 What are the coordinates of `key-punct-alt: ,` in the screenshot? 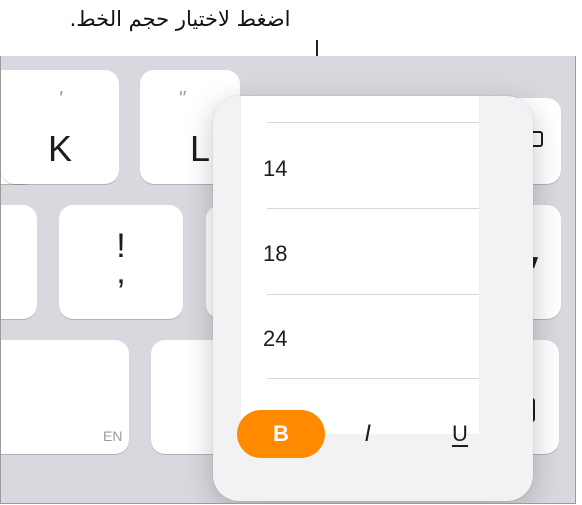 It's located at (121, 272).